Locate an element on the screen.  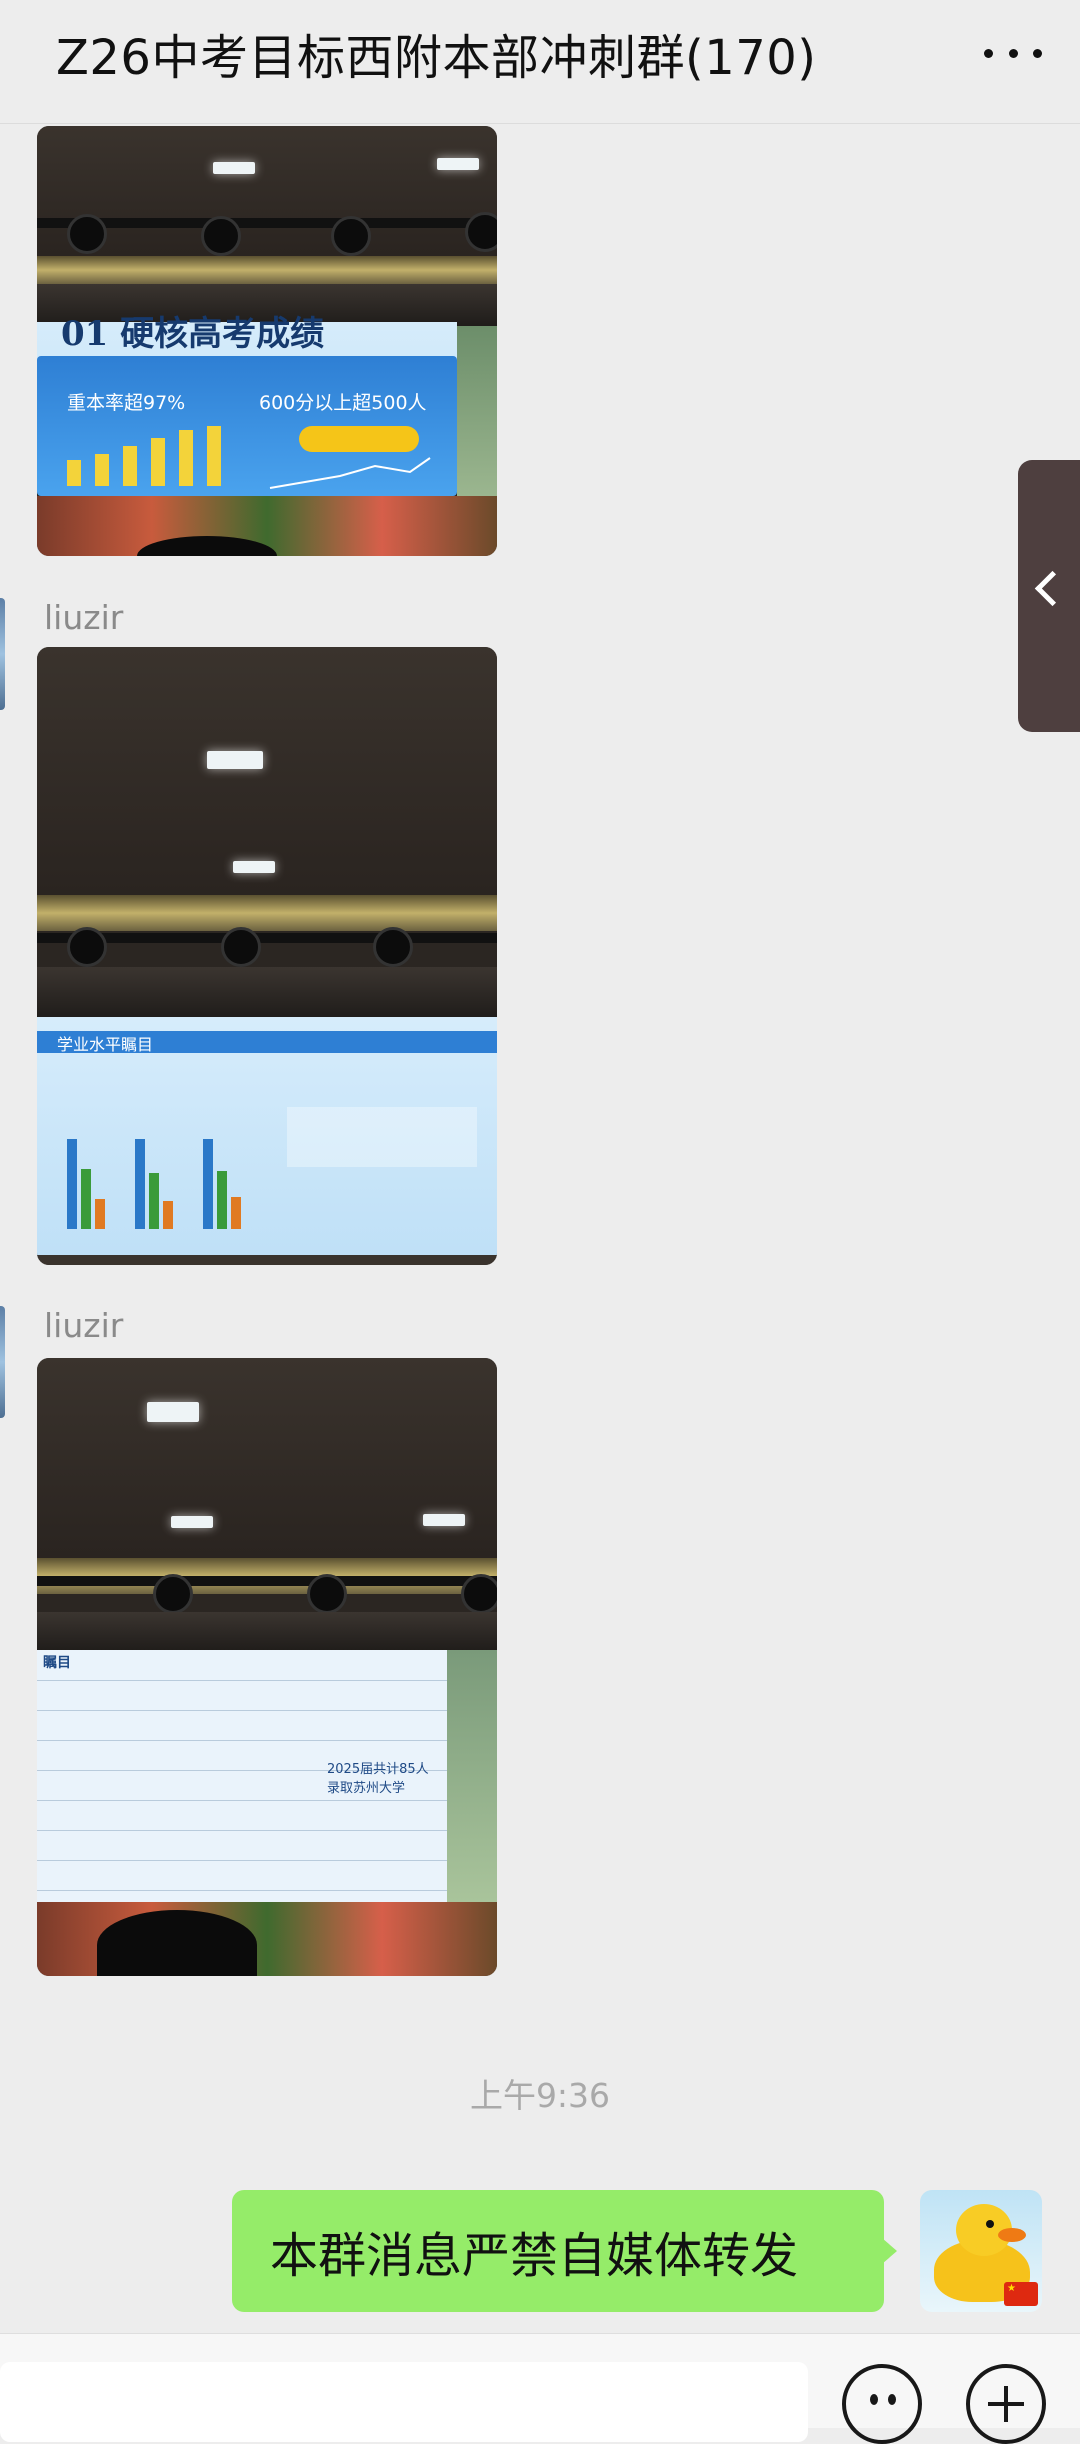
chevron-left-icon is located at coordinates (1052, 588).